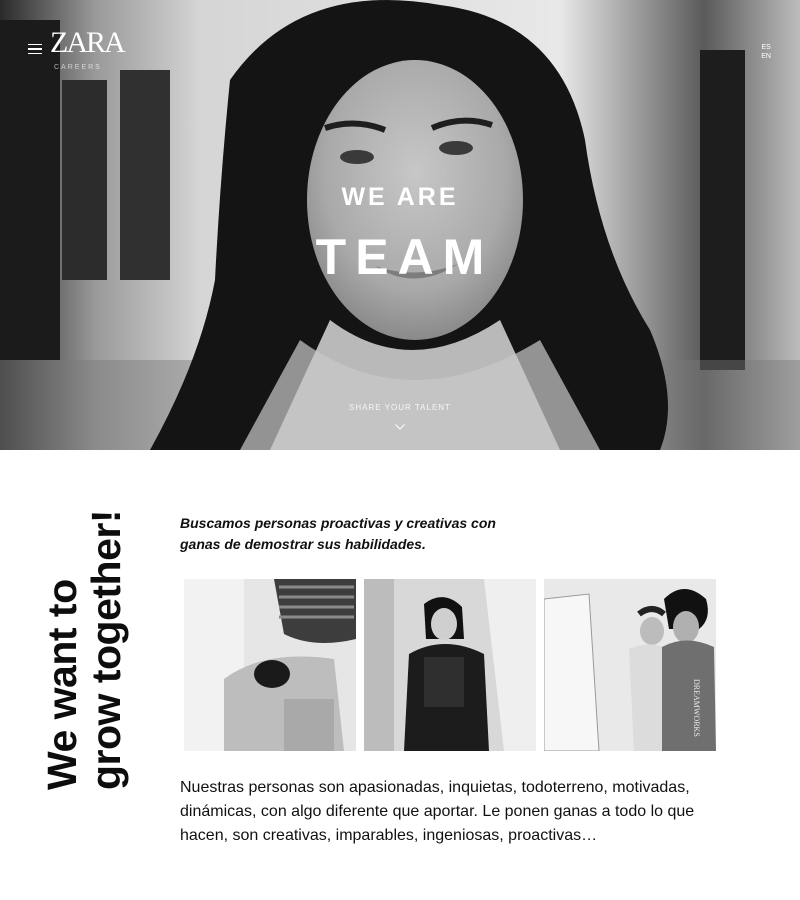 The image size is (800, 900). I want to click on language-switcher: ES EN, so click(766, 52).